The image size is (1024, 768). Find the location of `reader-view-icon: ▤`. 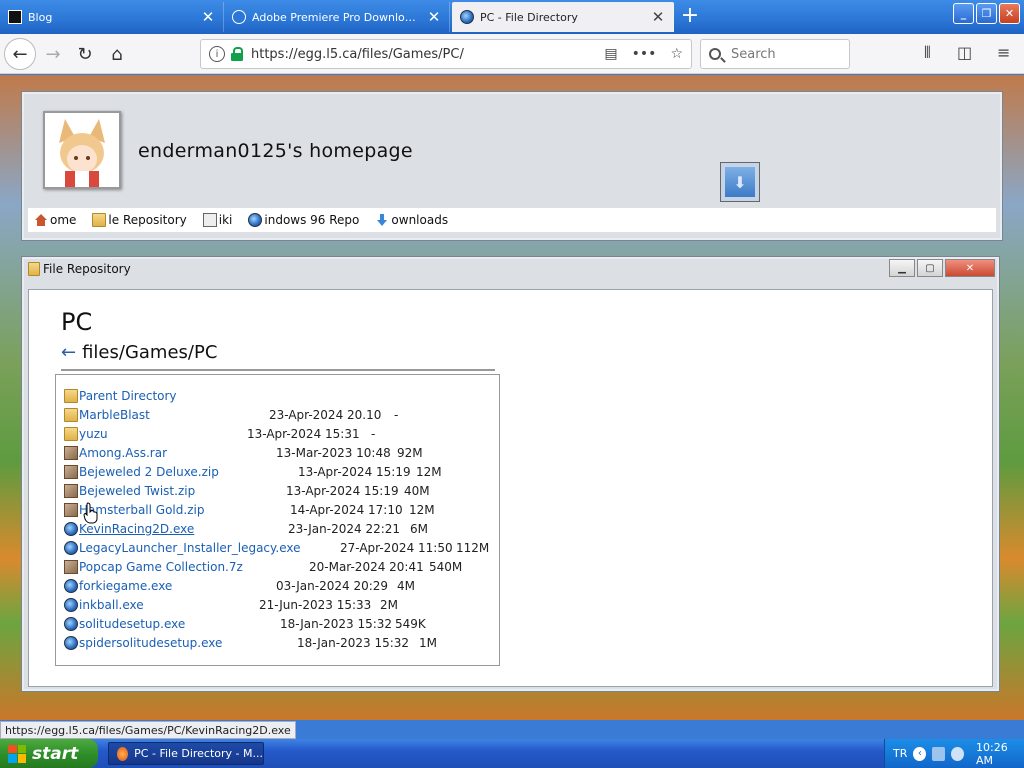

reader-view-icon: ▤ is located at coordinates (610, 54).